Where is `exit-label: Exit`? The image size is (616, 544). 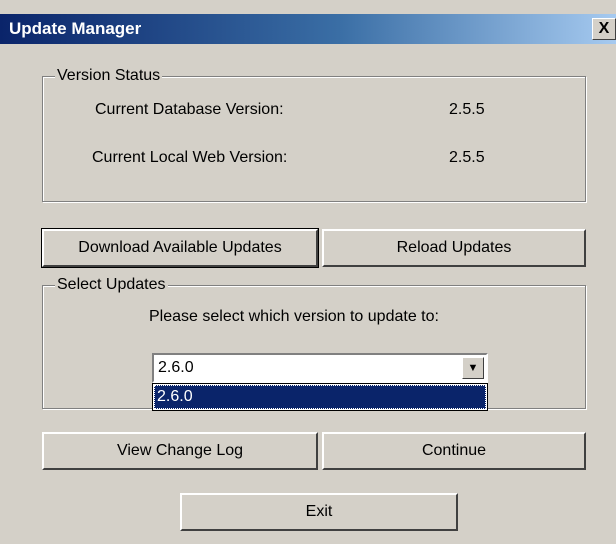
exit-label: Exit is located at coordinates (319, 511).